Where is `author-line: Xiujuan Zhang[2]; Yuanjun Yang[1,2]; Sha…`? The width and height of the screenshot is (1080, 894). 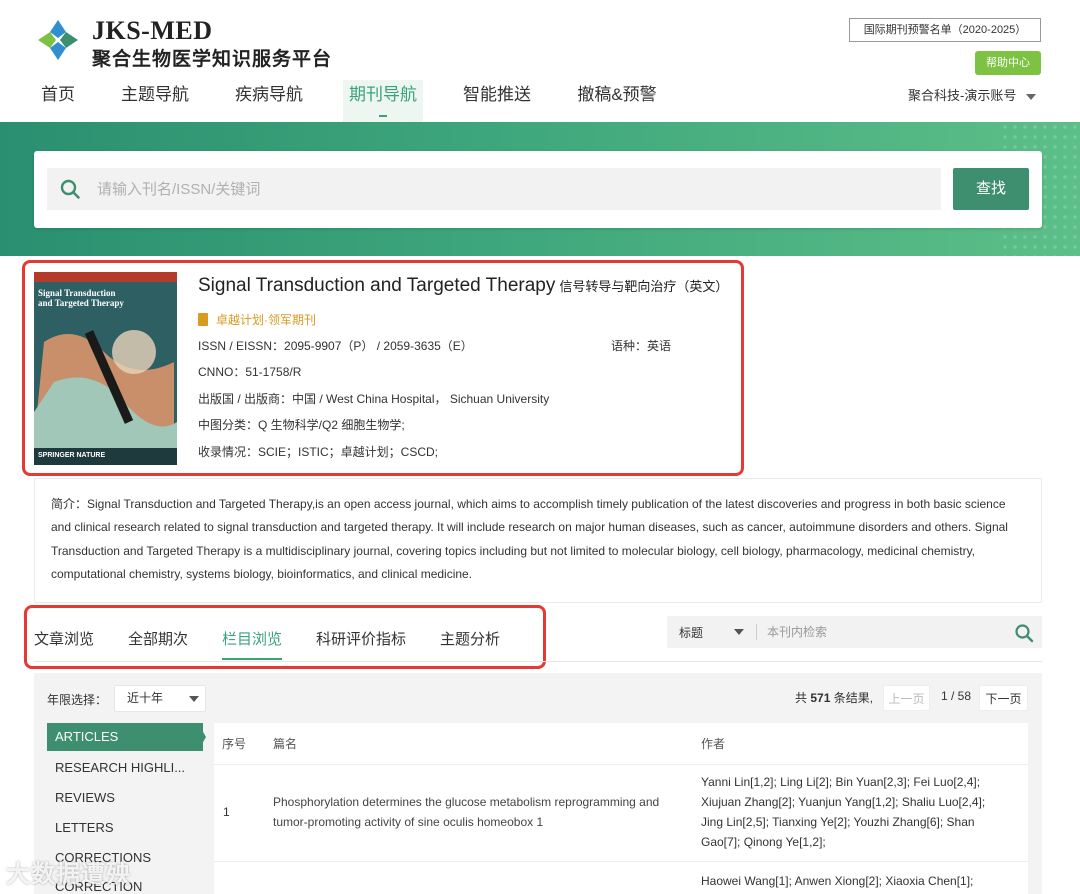 author-line: Xiujuan Zhang[2]; Yuanjun Yang[1,2]; Sha… is located at coordinates (843, 802).